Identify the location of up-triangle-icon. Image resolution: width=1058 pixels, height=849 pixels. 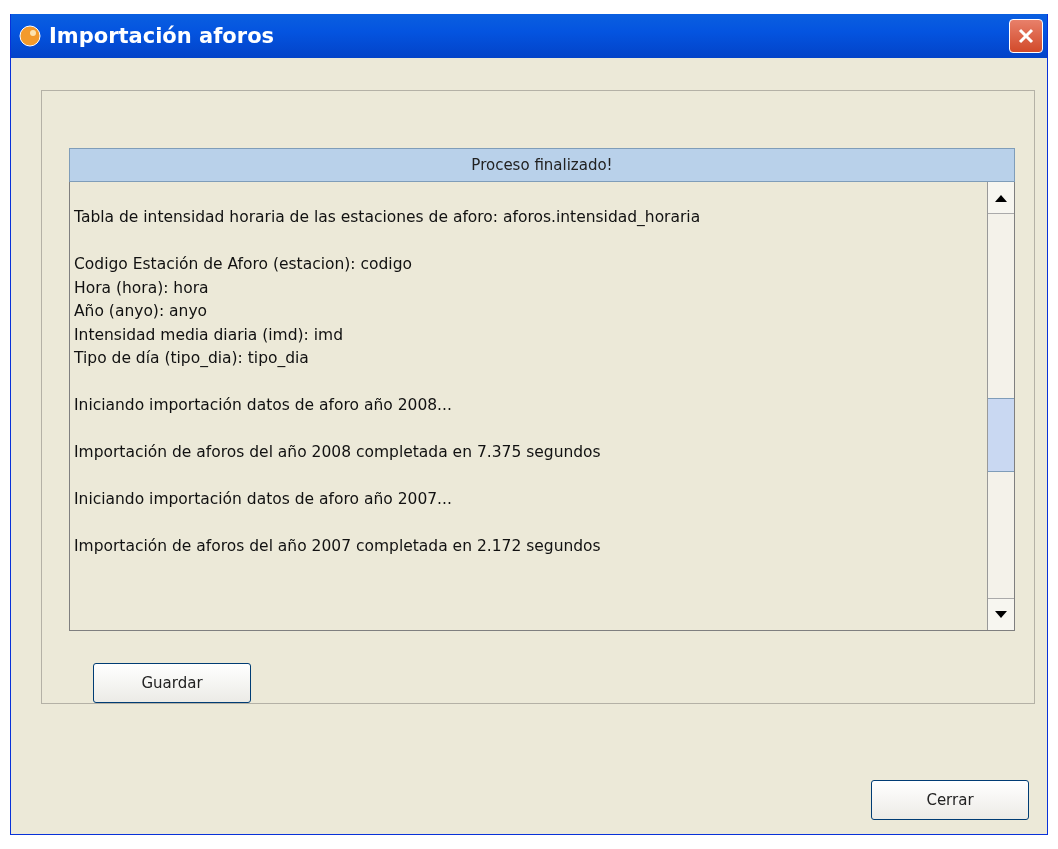
(1001, 197).